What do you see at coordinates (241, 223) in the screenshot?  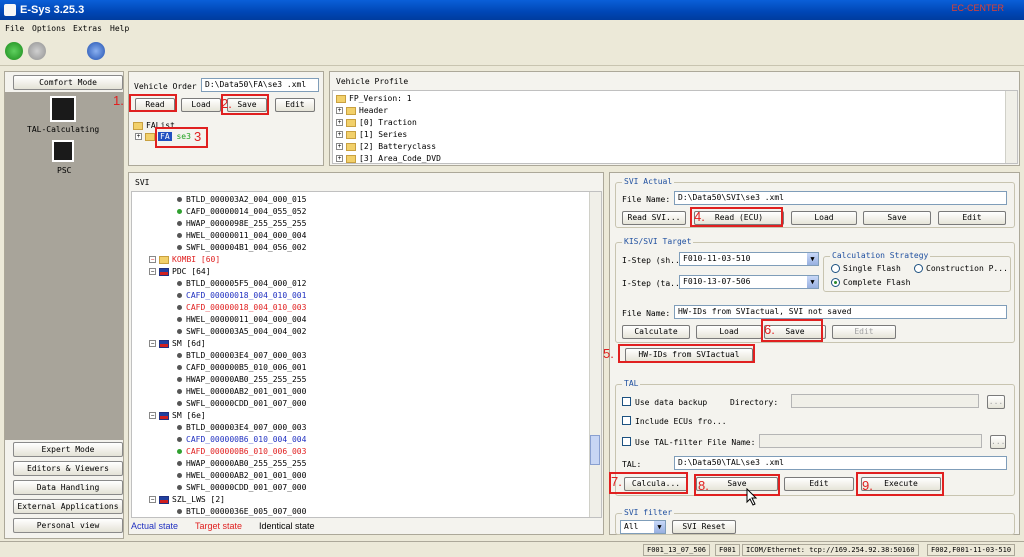 I see `svi-tree-node: HWAP_0000098E_255_255_255` at bounding box center [241, 223].